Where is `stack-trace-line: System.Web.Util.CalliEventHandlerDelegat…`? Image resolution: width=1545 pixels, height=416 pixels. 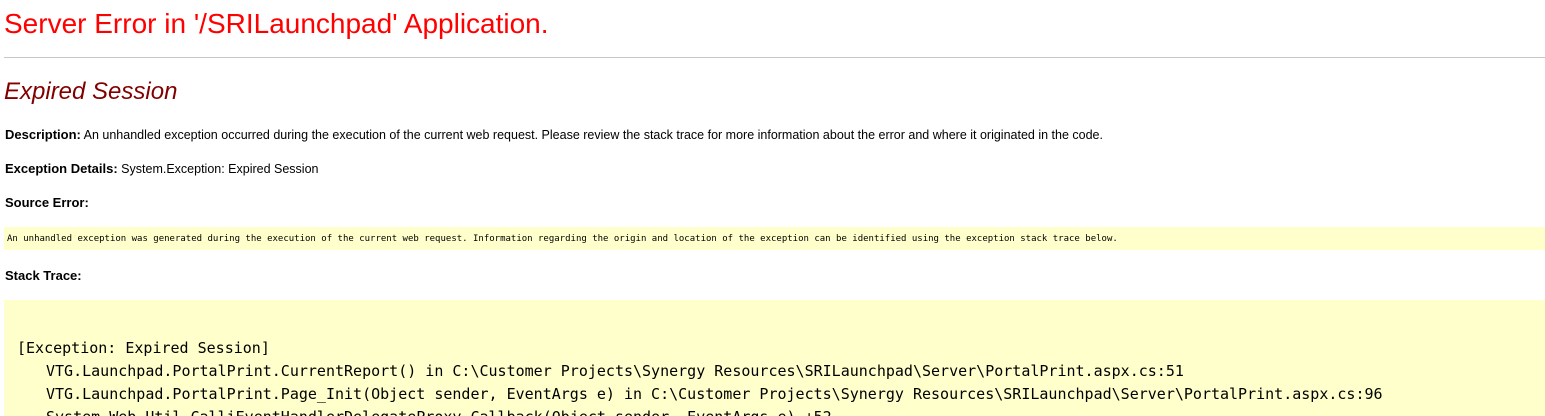
stack-trace-line: System.Web.Util.CalliEventHandlerDelegat… is located at coordinates (439, 412).